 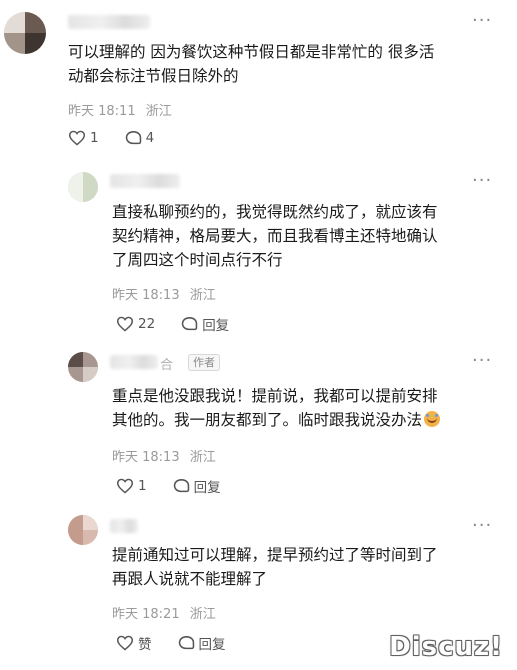 What do you see at coordinates (124, 138) in the screenshot?
I see `comment-actions: 1 4` at bounding box center [124, 138].